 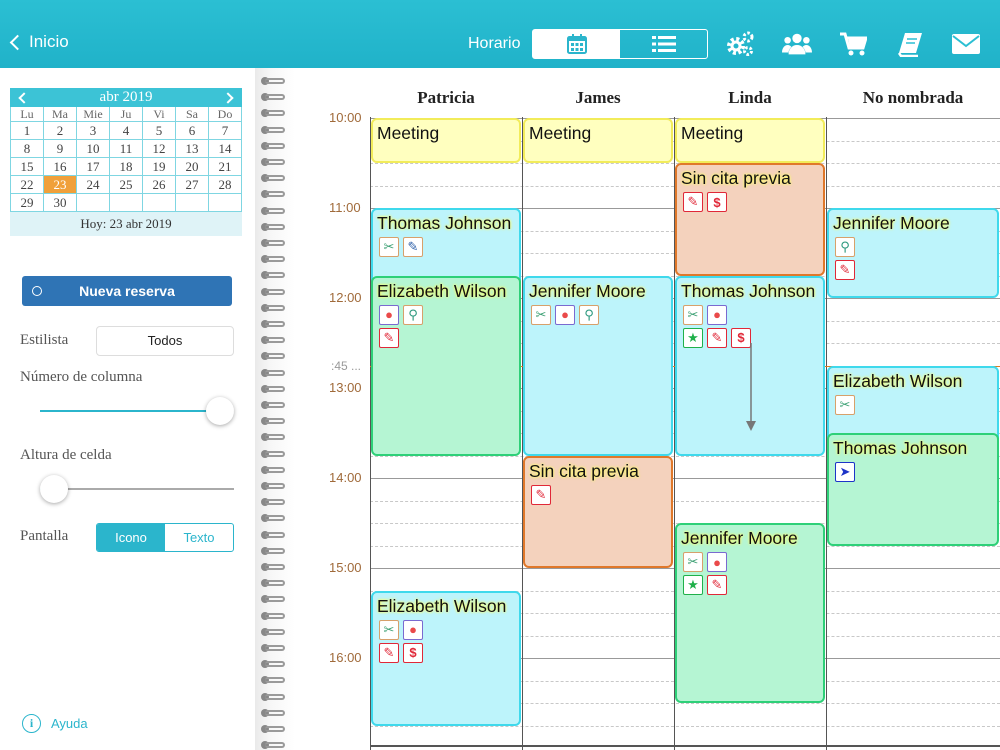 I want to click on calendar-day: 30, so click(x=60, y=203).